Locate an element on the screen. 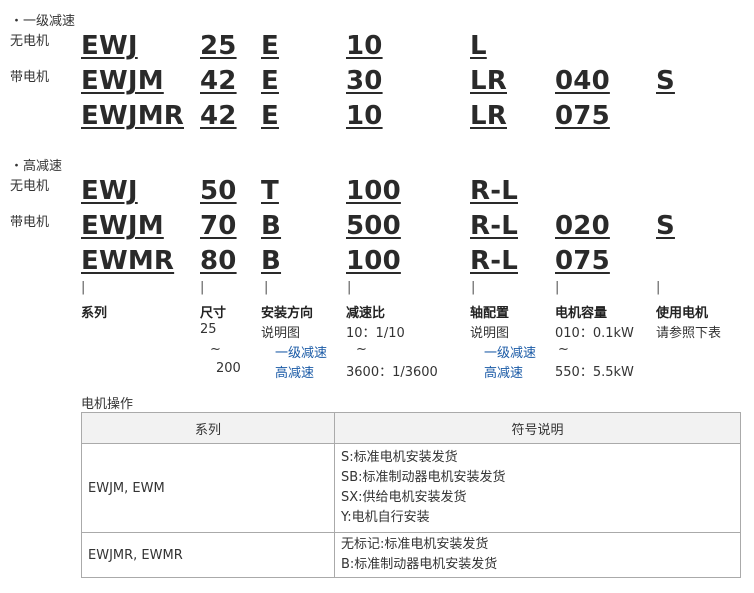  s1-r2-motor: 040 is located at coordinates (582, 81).